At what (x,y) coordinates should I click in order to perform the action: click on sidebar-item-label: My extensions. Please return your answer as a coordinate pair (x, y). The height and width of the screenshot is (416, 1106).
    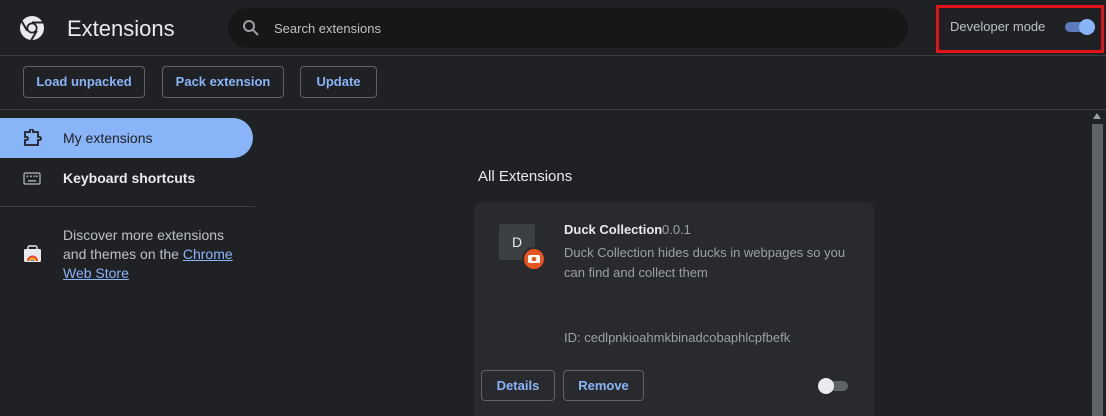
    Looking at the image, I should click on (108, 138).